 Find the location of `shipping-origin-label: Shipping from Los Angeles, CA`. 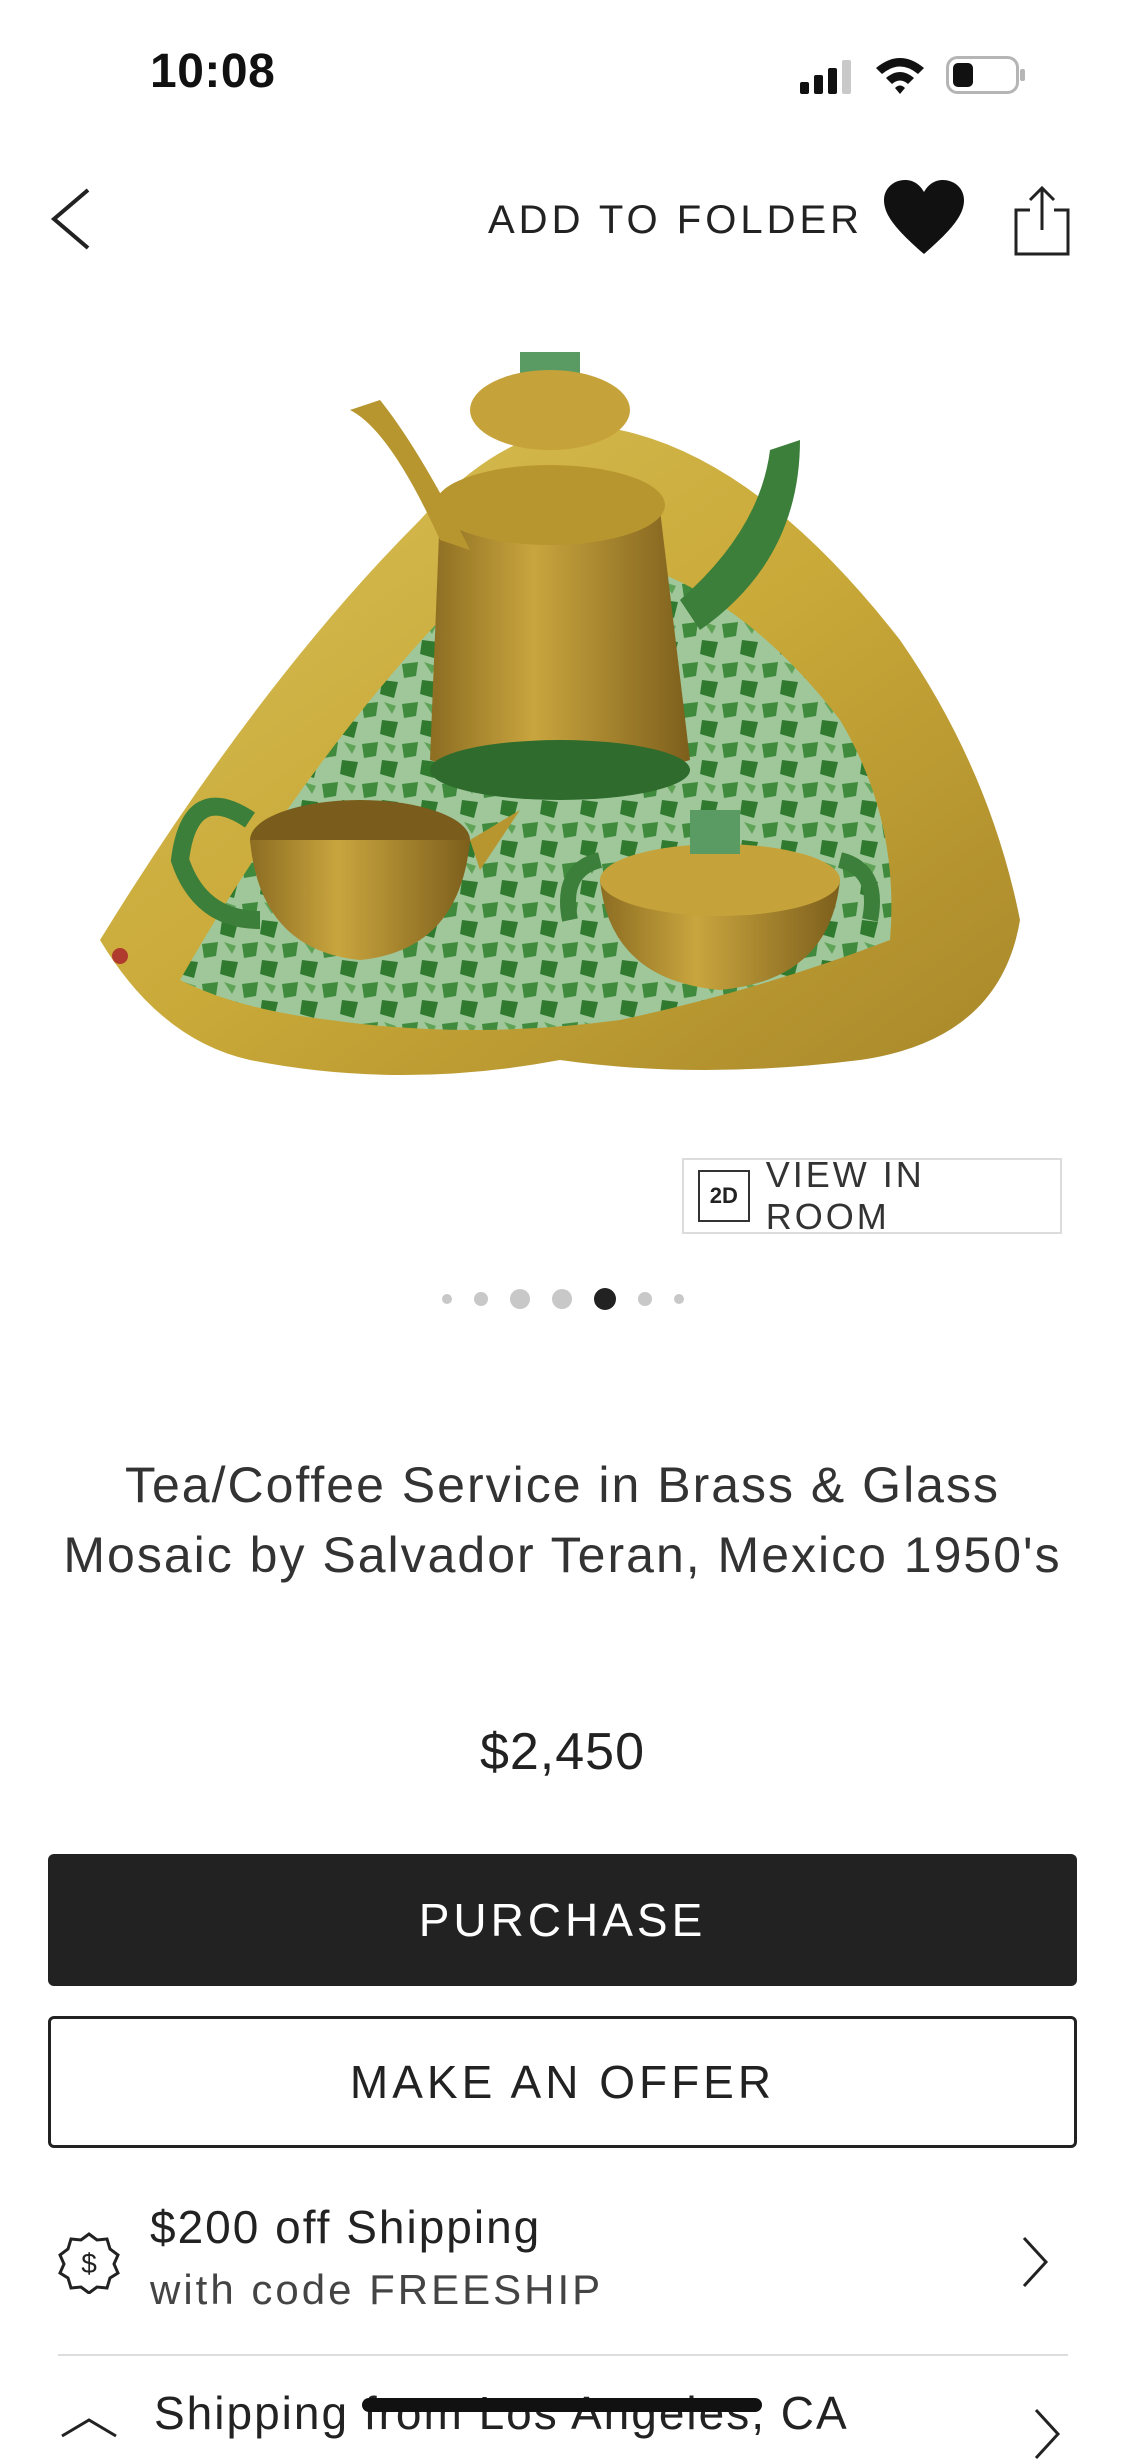

shipping-origin-label: Shipping from Los Angeles, CA is located at coordinates (501, 2413).